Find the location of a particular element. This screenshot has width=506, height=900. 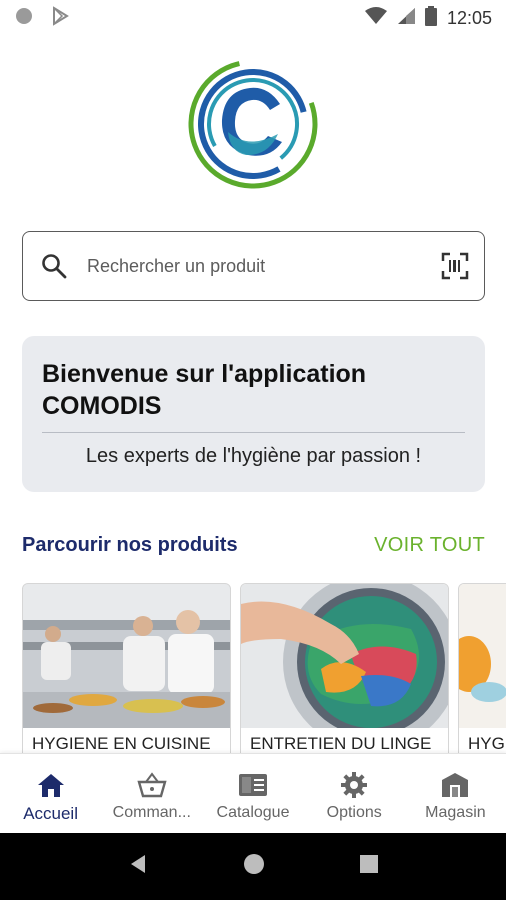

home-icon is located at coordinates (51, 785).